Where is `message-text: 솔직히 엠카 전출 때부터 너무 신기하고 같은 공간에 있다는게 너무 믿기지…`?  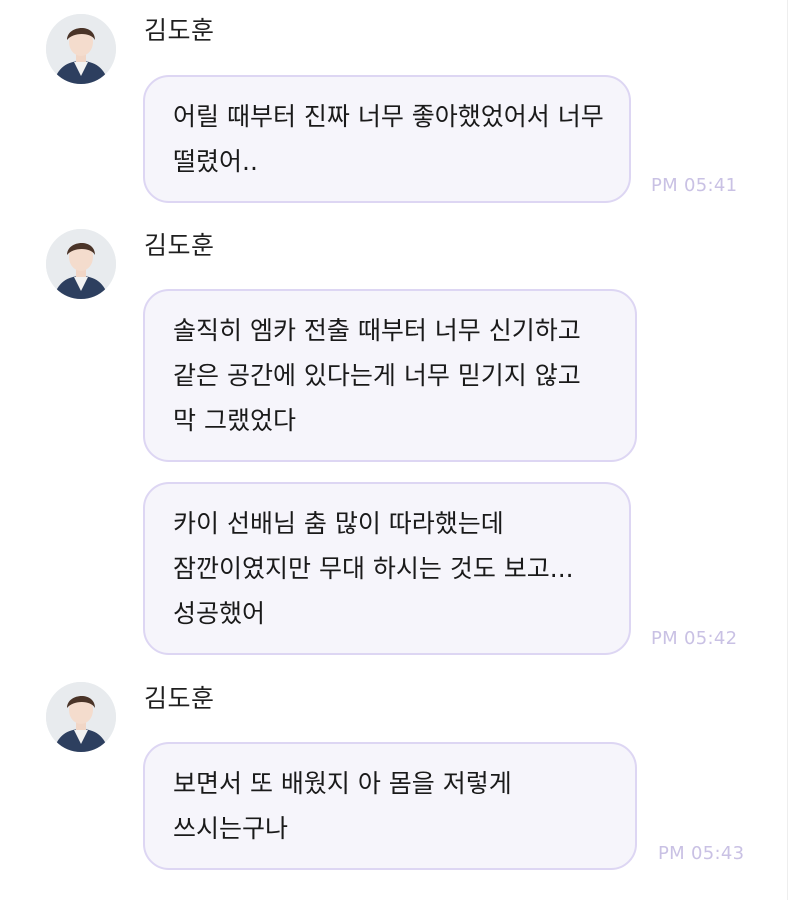
message-text: 솔직히 엠카 전출 때부터 너무 신기하고 같은 공간에 있다는게 너무 믿기지… is located at coordinates (377, 375).